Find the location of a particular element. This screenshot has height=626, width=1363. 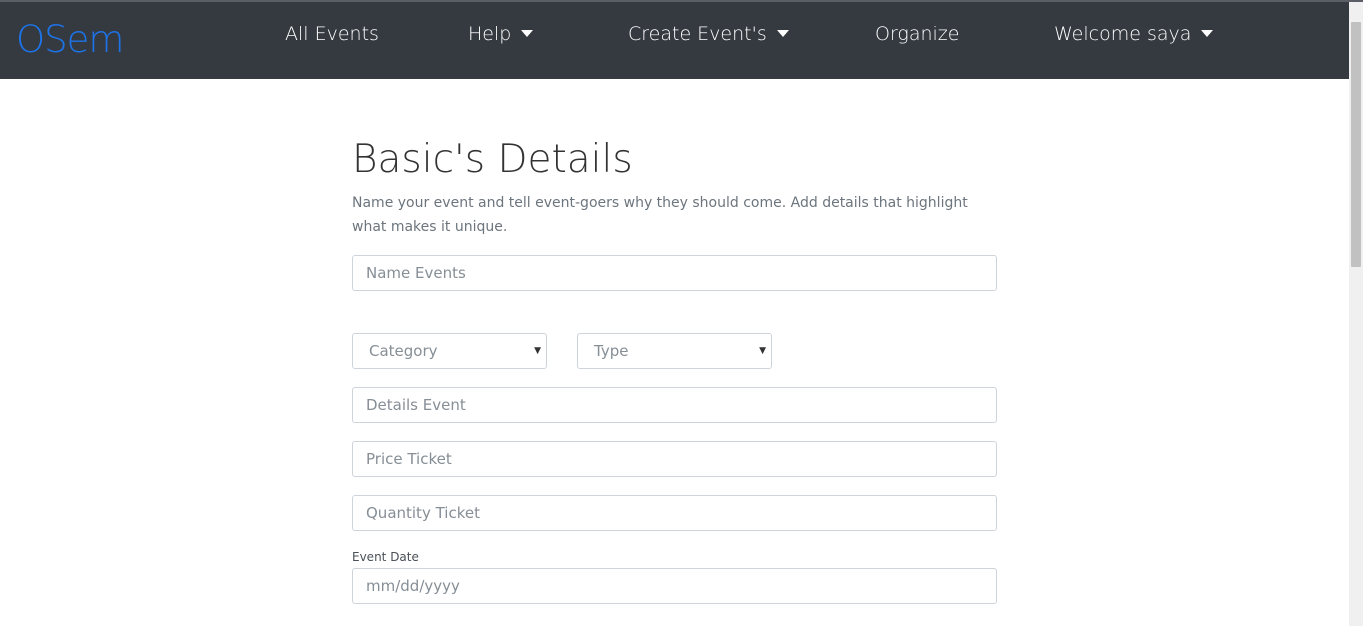

nav-create-event-dropdown: Create Event's is located at coordinates (708, 34).